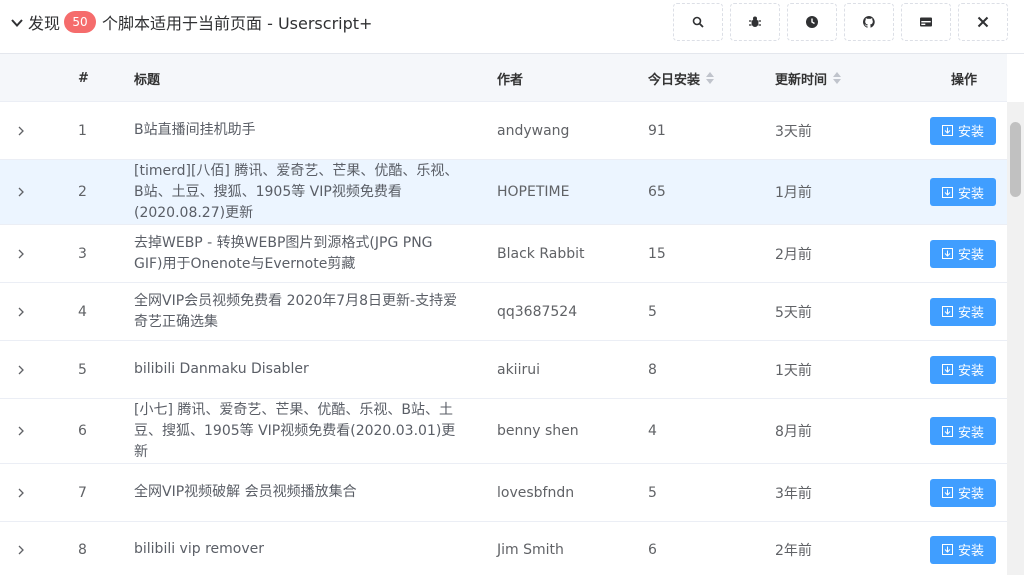  What do you see at coordinates (652, 549) in the screenshot?
I see `row-installs: 6` at bounding box center [652, 549].